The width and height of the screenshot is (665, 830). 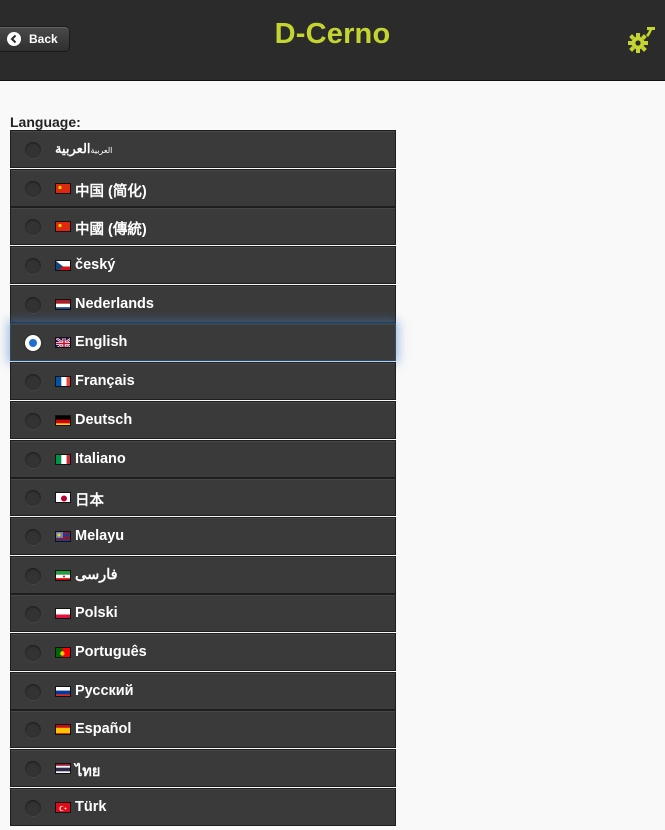 What do you see at coordinates (63, 730) in the screenshot?
I see `flag-es-icon` at bounding box center [63, 730].